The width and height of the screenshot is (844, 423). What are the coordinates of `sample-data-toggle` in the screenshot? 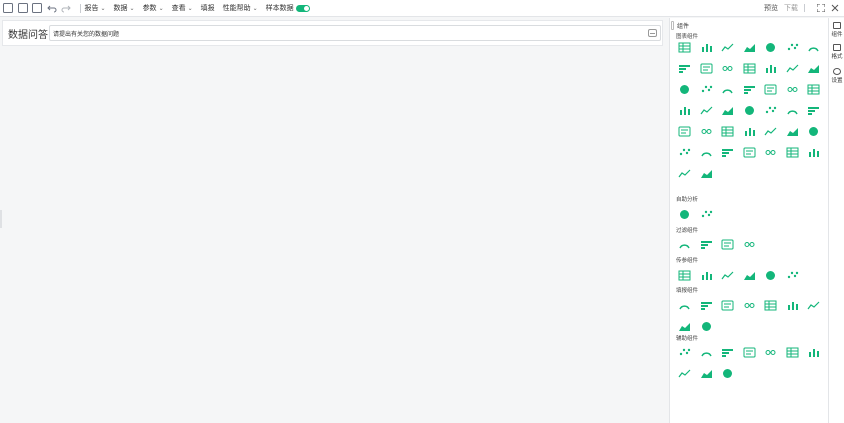 It's located at (302, 8).